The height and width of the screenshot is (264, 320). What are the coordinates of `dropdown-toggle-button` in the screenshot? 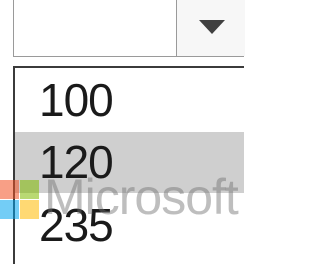 It's located at (210, 28).